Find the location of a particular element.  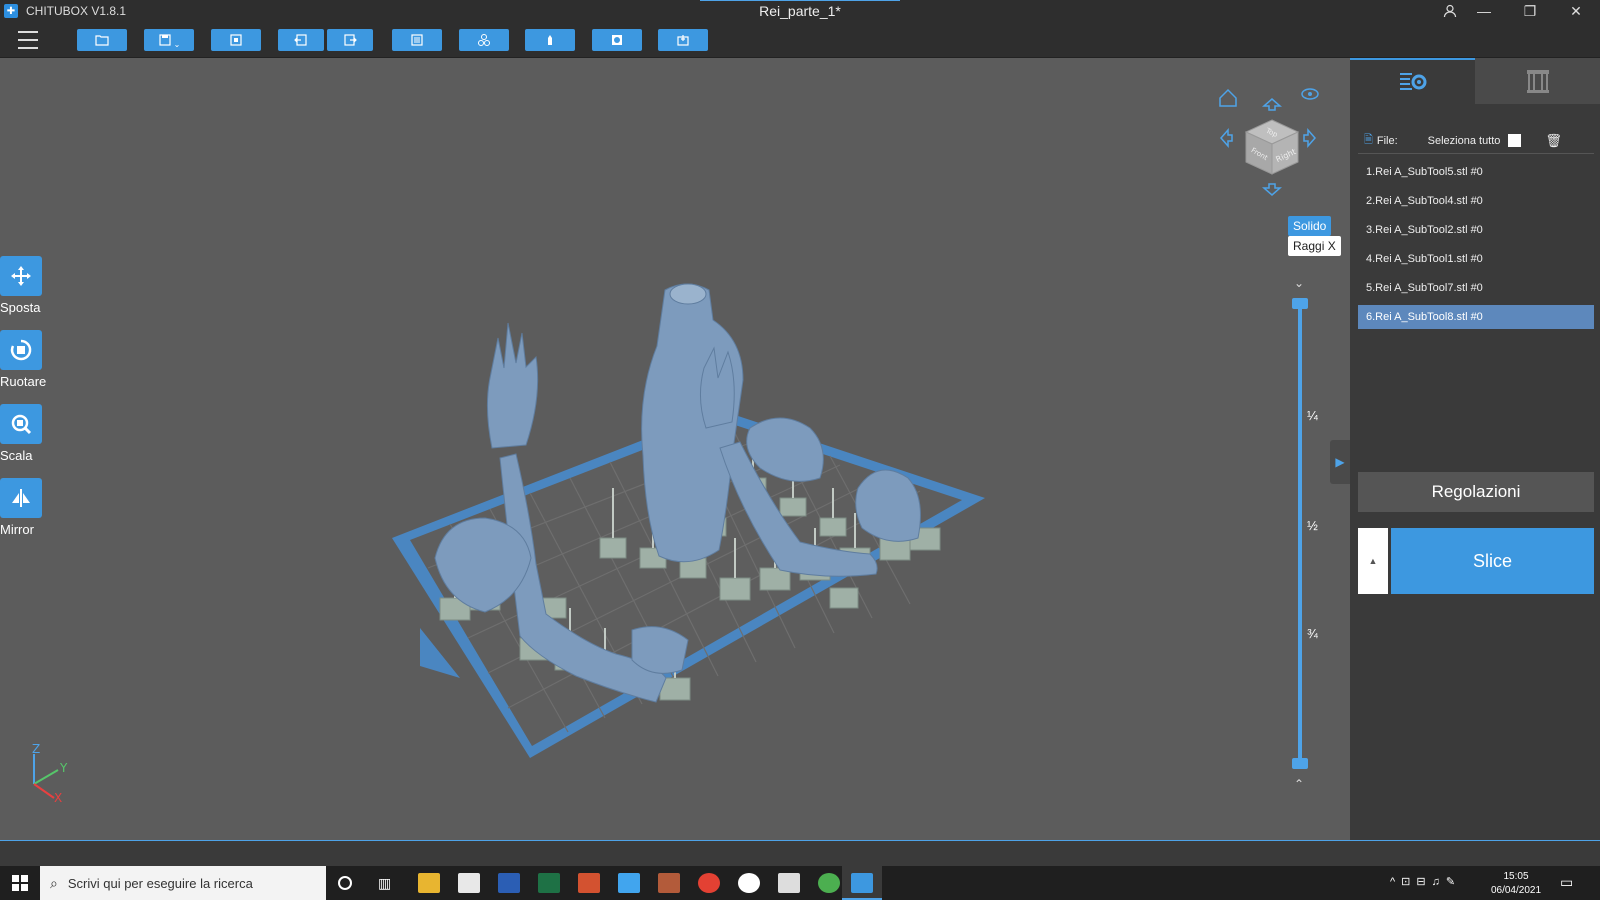

eye-icon is located at coordinates (1310, 94).